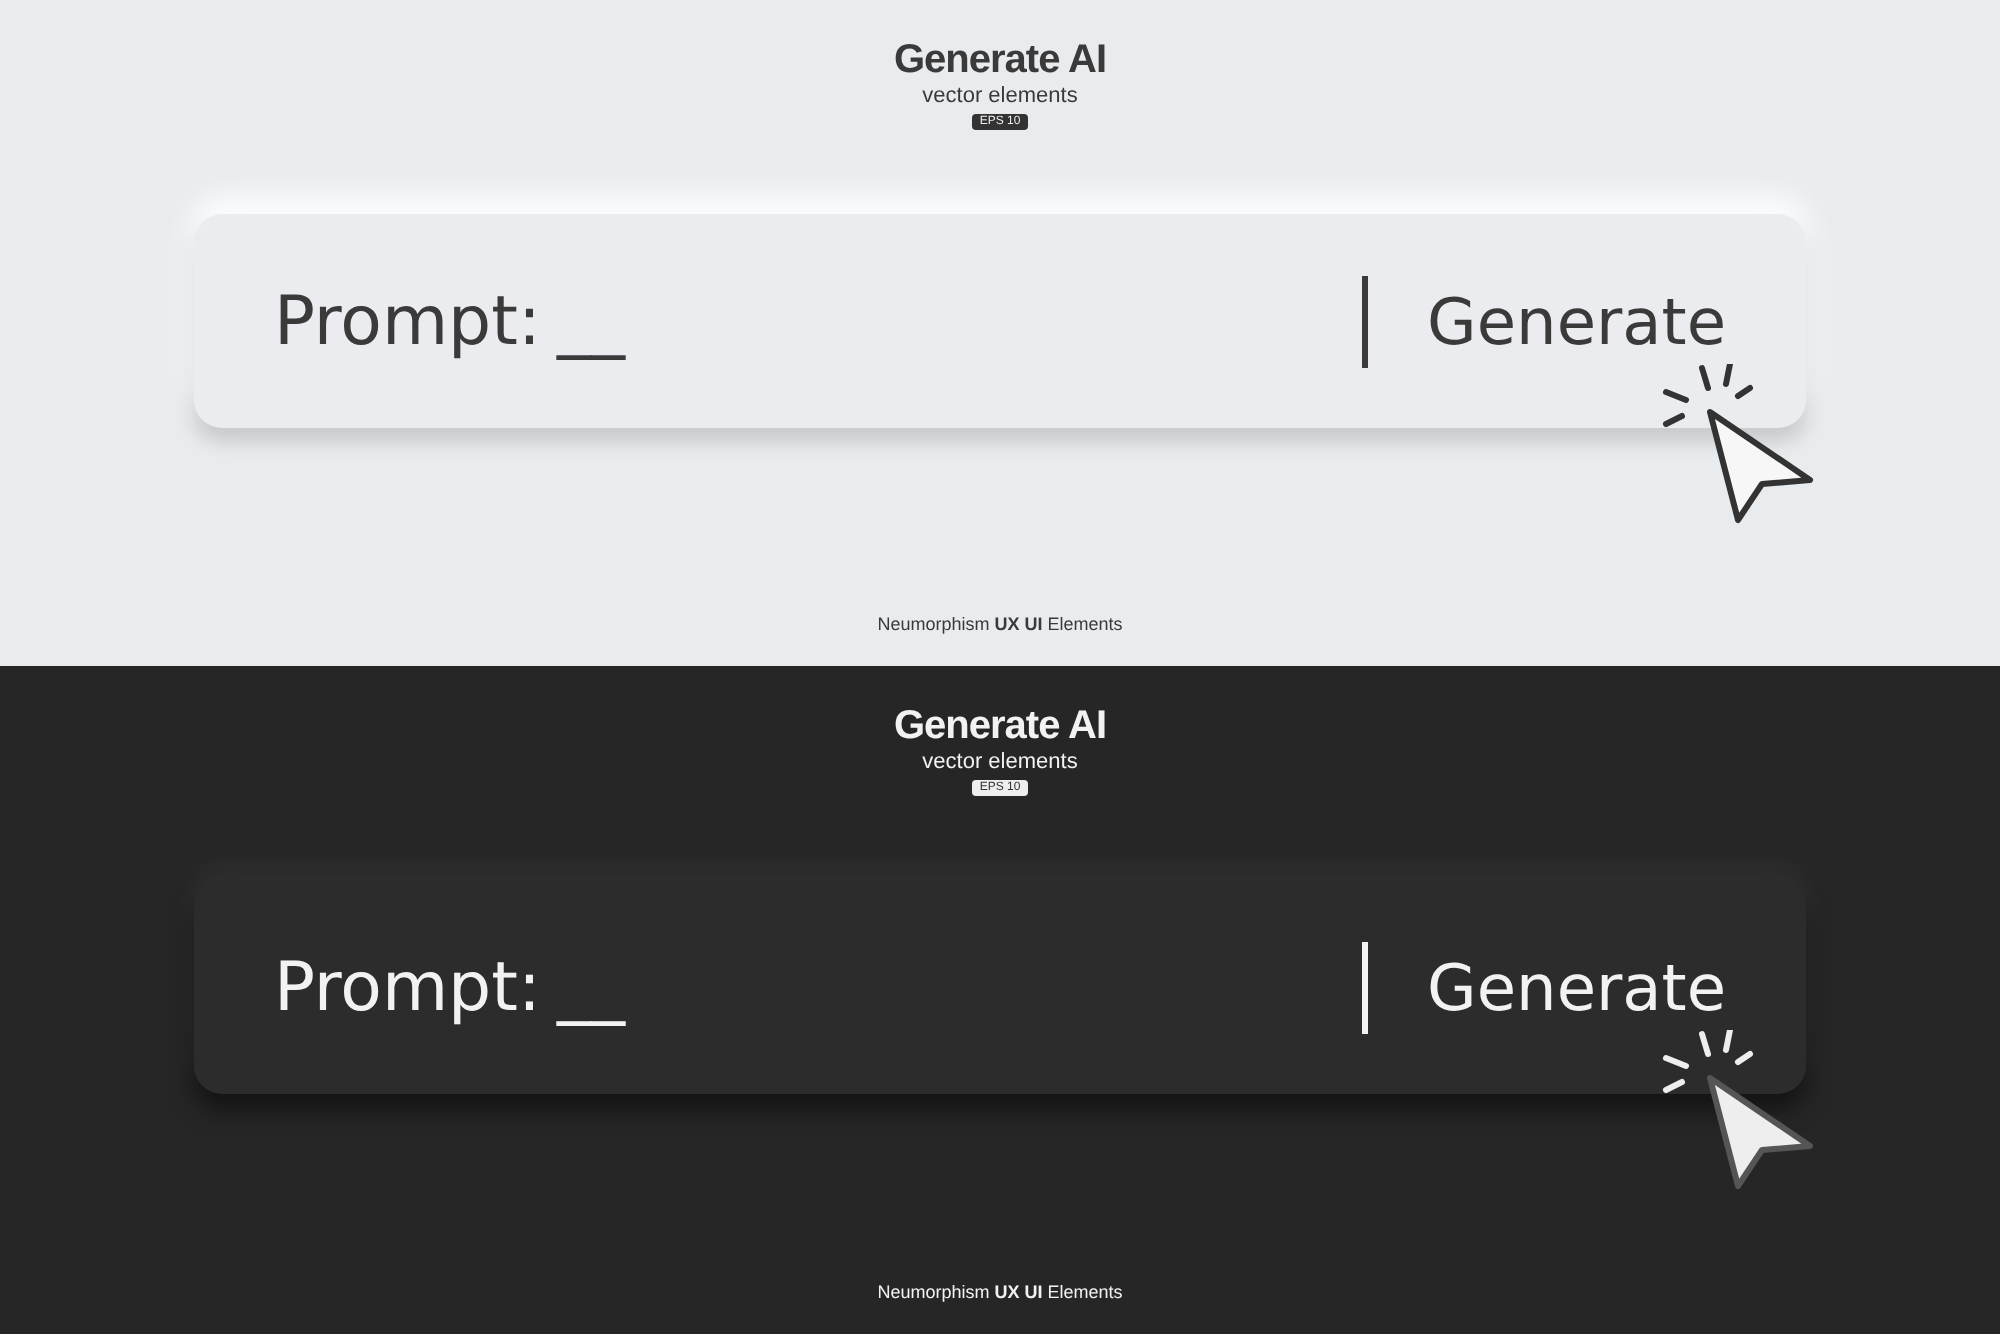  What do you see at coordinates (1738, 1110) in the screenshot?
I see `pointer-click-icon` at bounding box center [1738, 1110].